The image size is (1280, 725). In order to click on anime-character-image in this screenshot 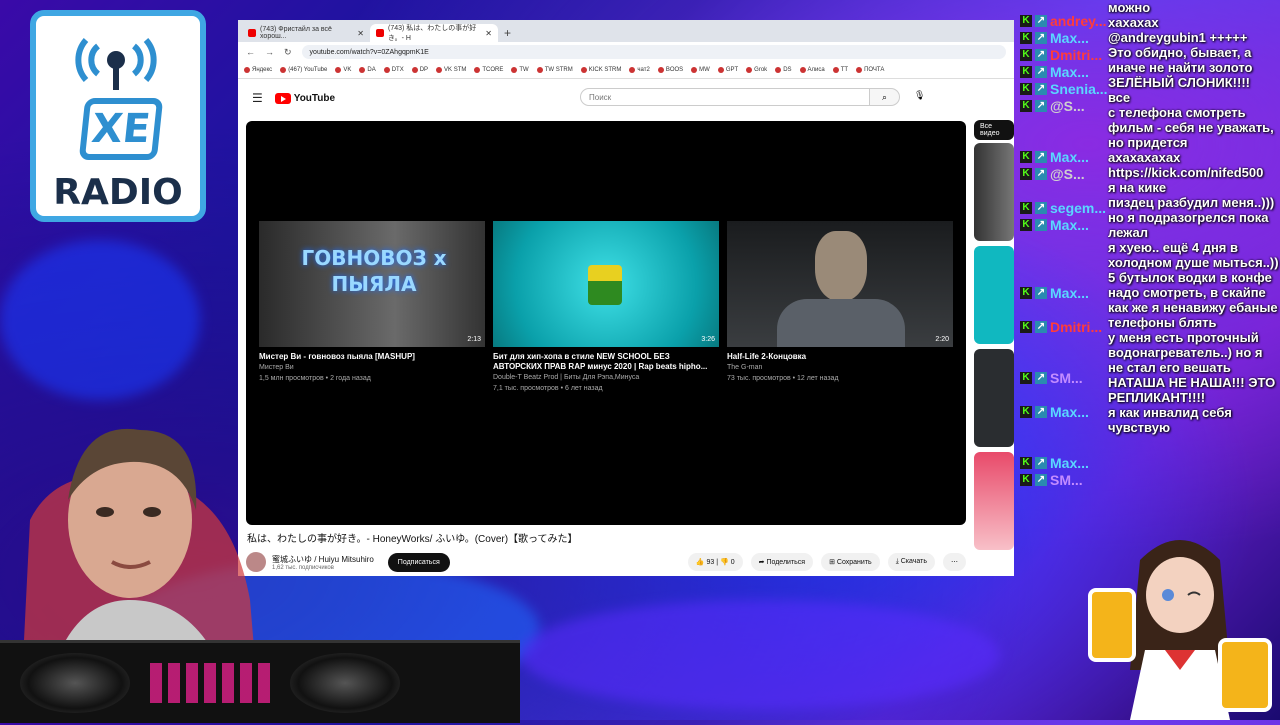, I will do `click(1175, 620)`.